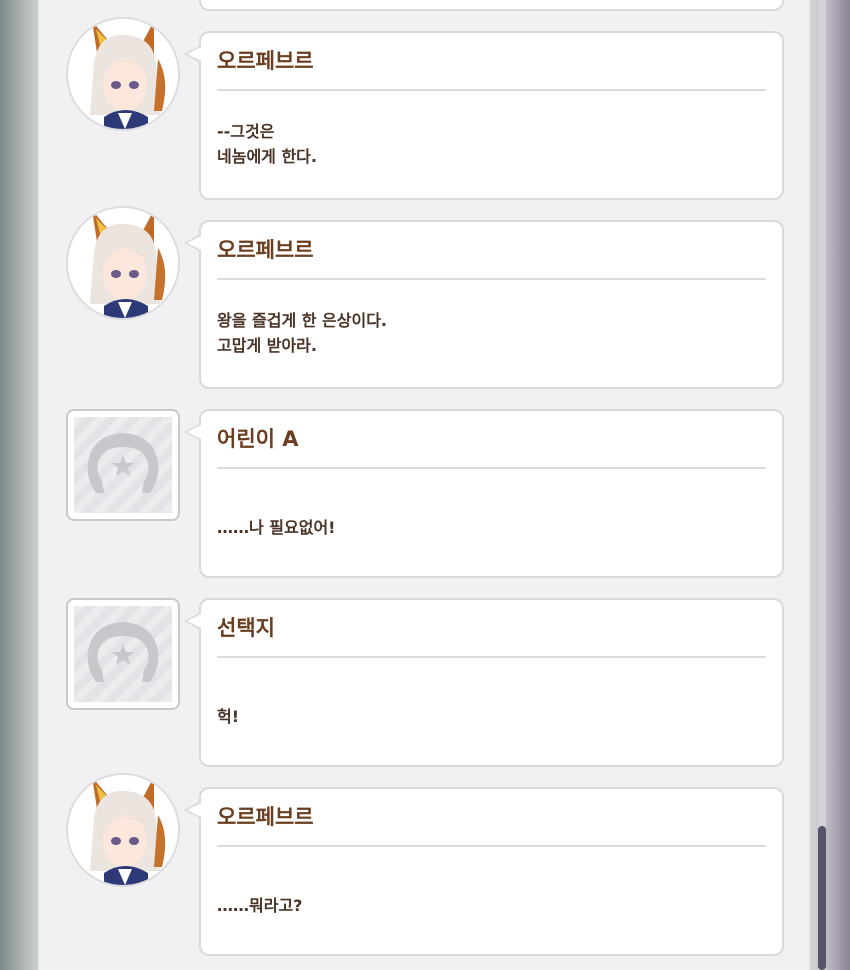  What do you see at coordinates (484, 115) in the screenshot?
I see `message-bubble: 오르페브르 ‐-그것은 네놈에게 한다.` at bounding box center [484, 115].